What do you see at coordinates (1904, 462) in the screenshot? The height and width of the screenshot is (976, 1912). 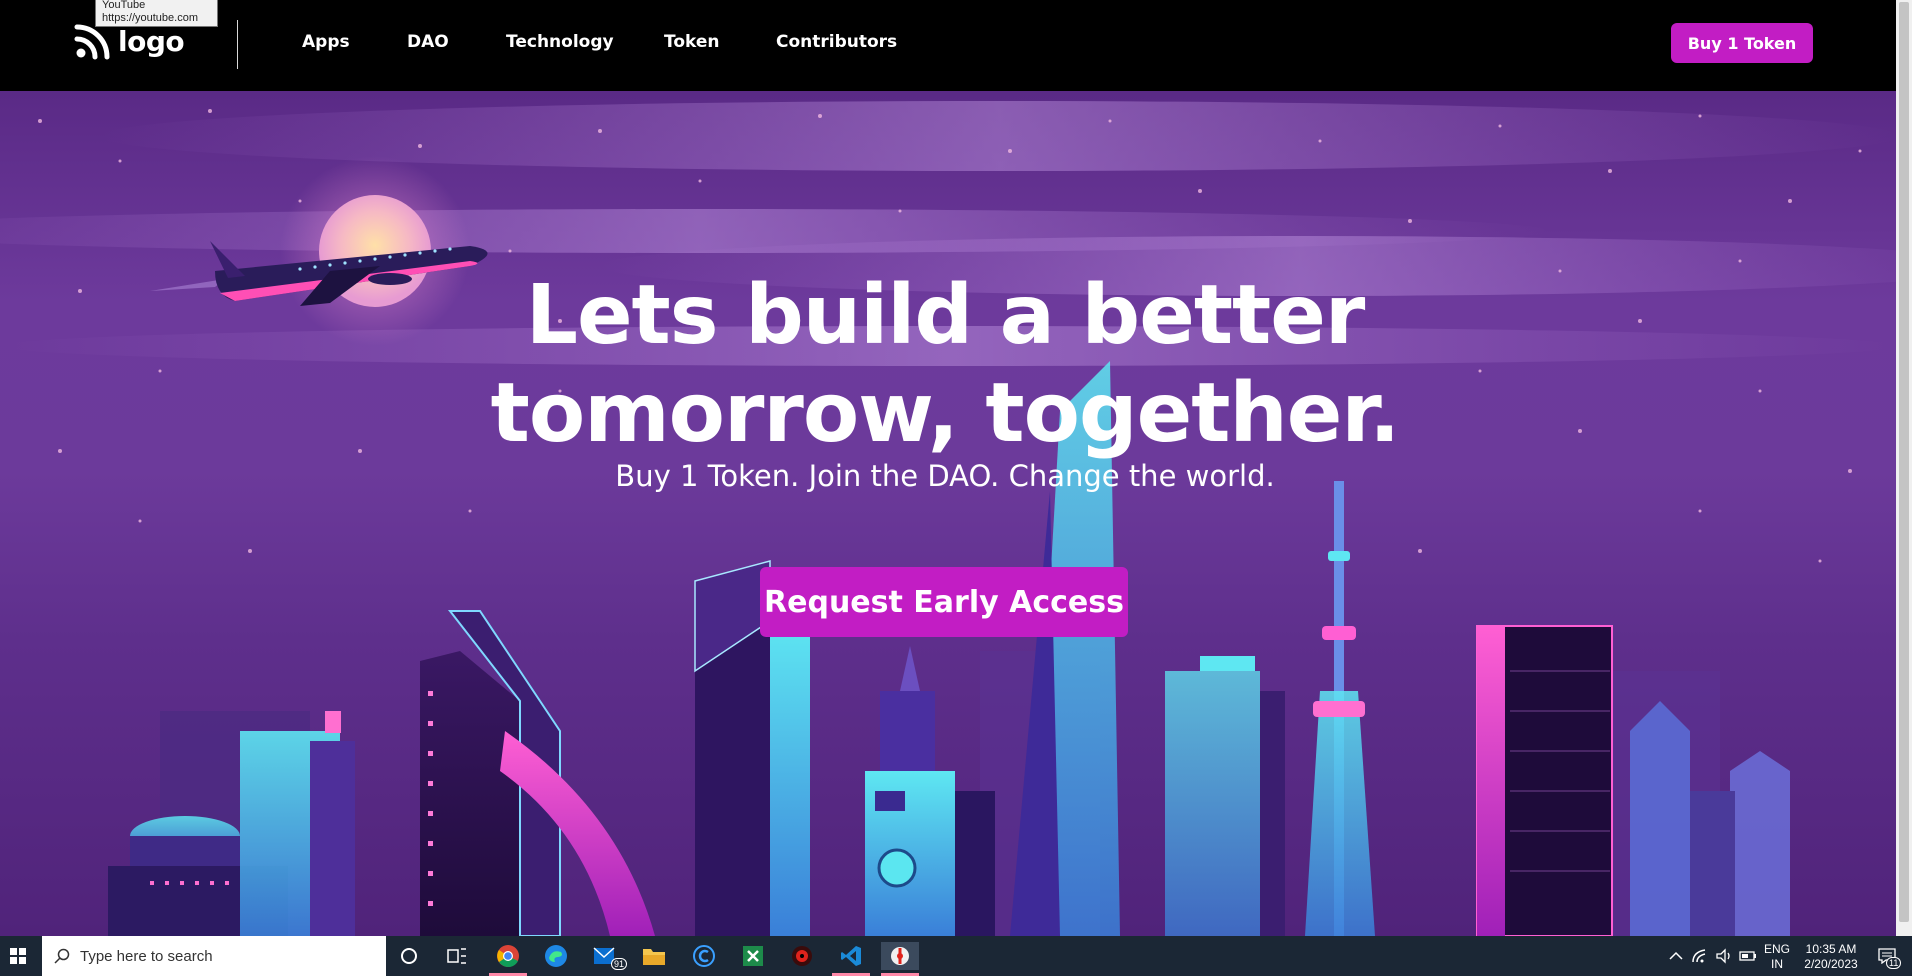 I see `scrollbar-thumb` at bounding box center [1904, 462].